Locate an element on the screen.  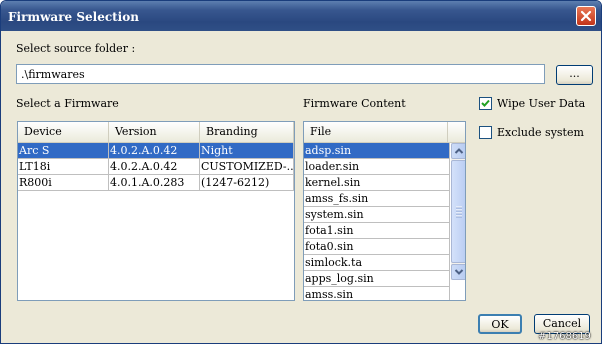
close-button is located at coordinates (586, 16).